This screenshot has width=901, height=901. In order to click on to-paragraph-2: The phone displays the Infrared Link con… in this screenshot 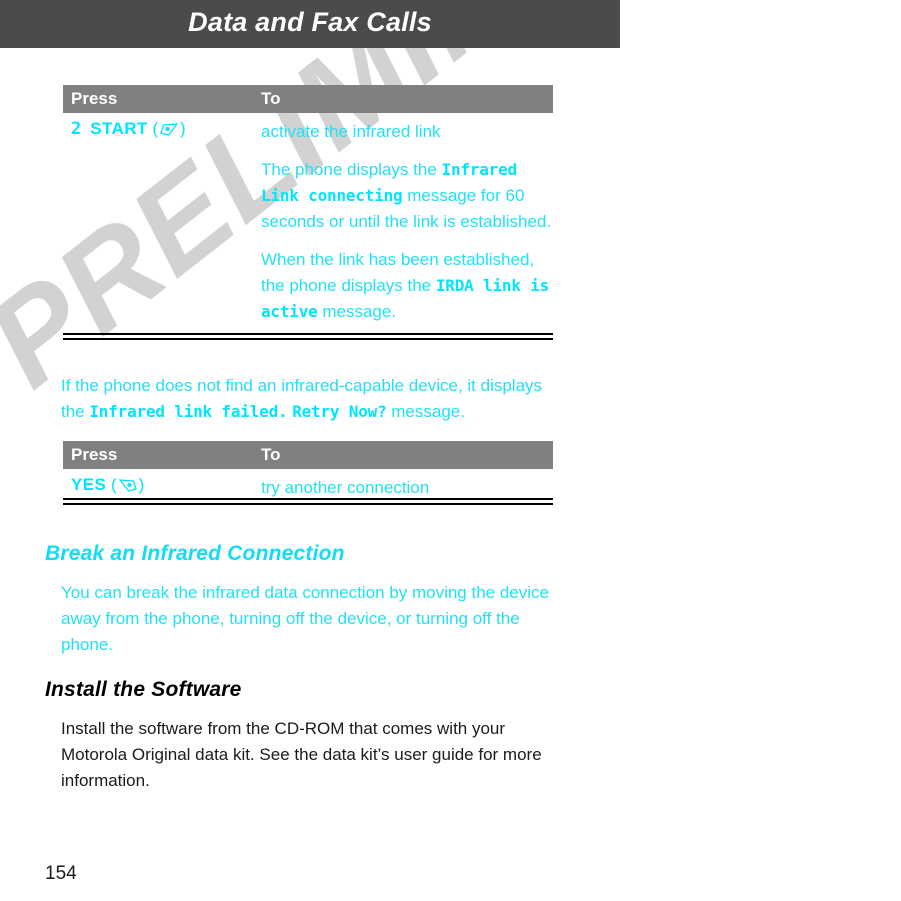, I will do `click(407, 196)`.